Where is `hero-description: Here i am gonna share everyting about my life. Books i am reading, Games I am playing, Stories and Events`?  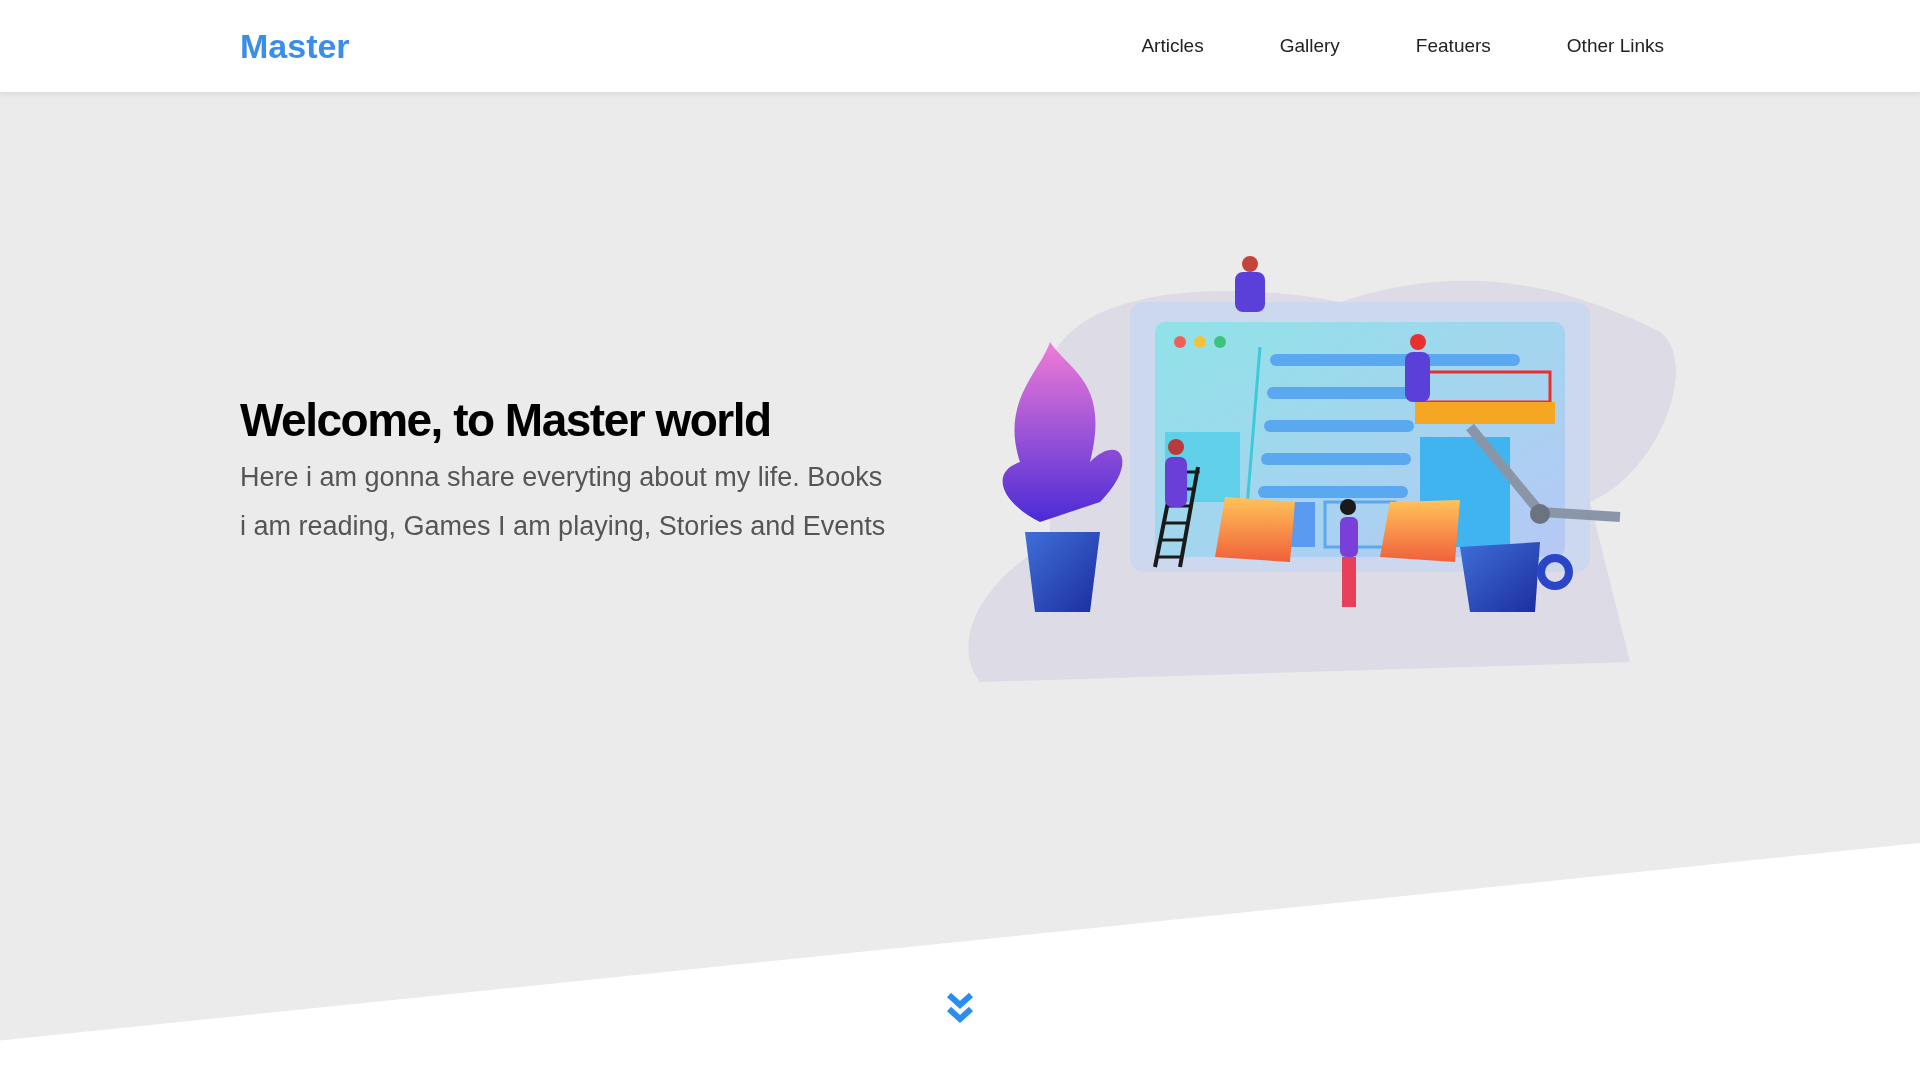
hero-description: Here i am gonna share everyting about my life. Books i am reading, Games I am playing, Stories and Events is located at coordinates (563, 501).